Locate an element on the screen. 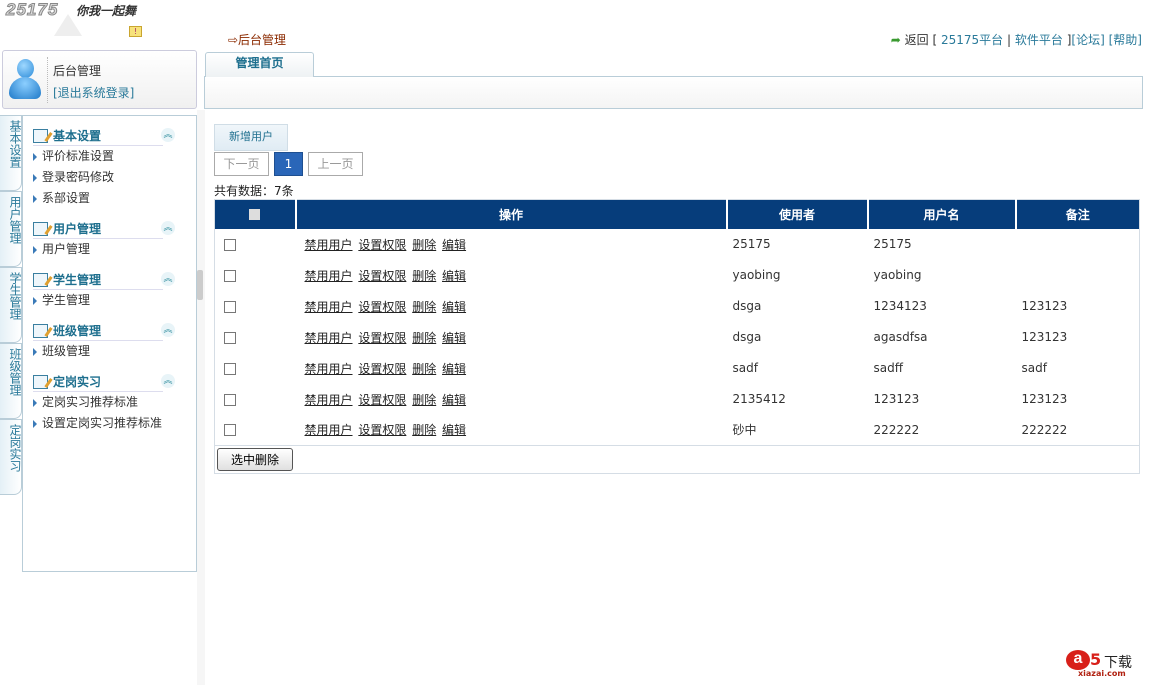  menu-item-set-internship-standard: 设置定岗实习推荐标准 is located at coordinates (114, 423).